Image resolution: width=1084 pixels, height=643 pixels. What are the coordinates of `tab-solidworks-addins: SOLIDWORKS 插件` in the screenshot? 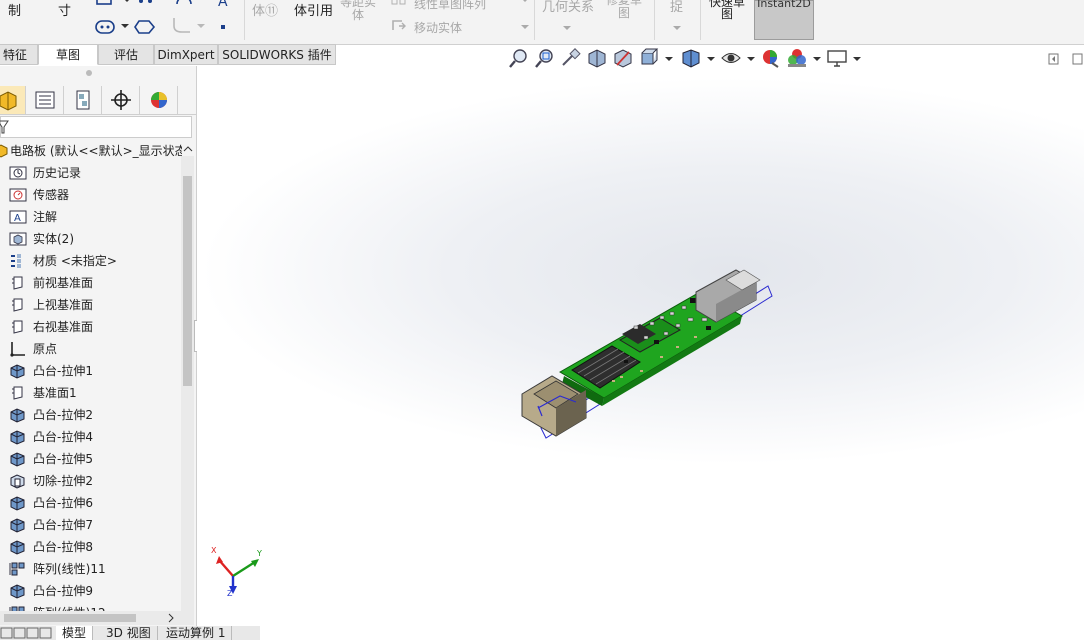 It's located at (277, 54).